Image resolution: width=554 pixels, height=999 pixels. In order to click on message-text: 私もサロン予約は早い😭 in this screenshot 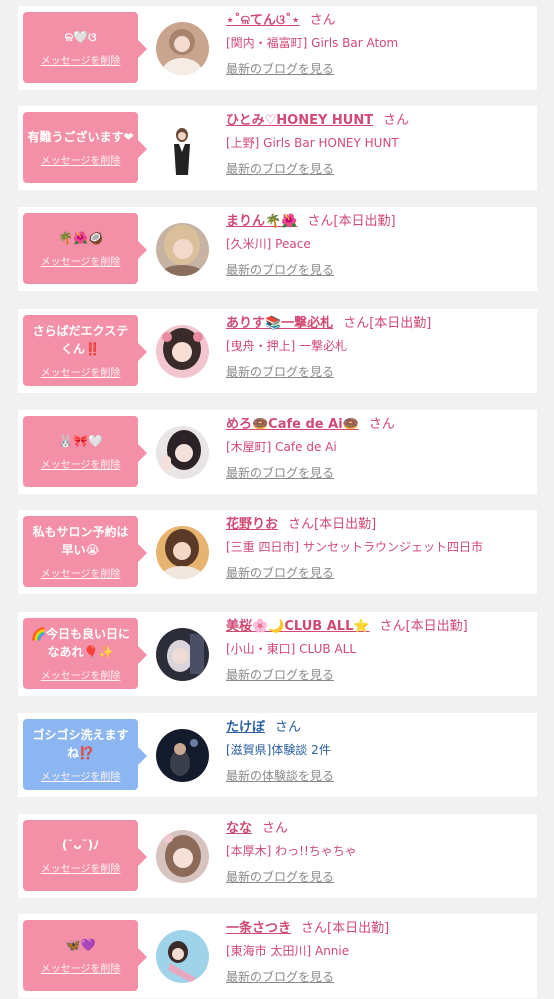, I will do `click(80, 541)`.